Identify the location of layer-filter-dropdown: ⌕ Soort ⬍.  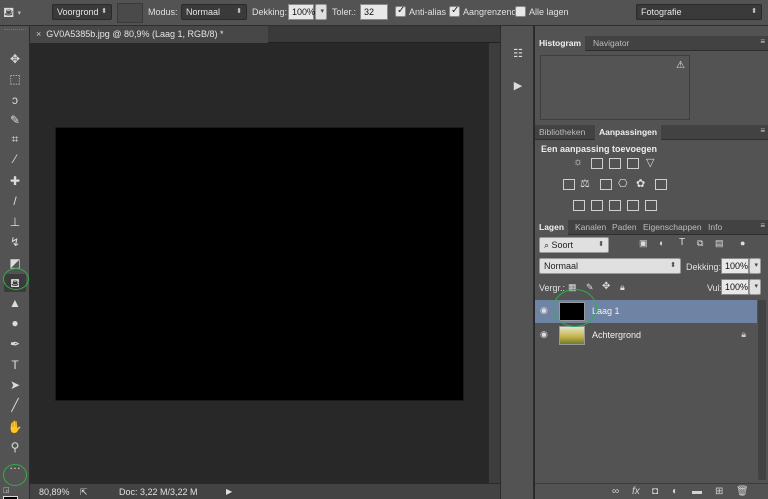
(574, 245).